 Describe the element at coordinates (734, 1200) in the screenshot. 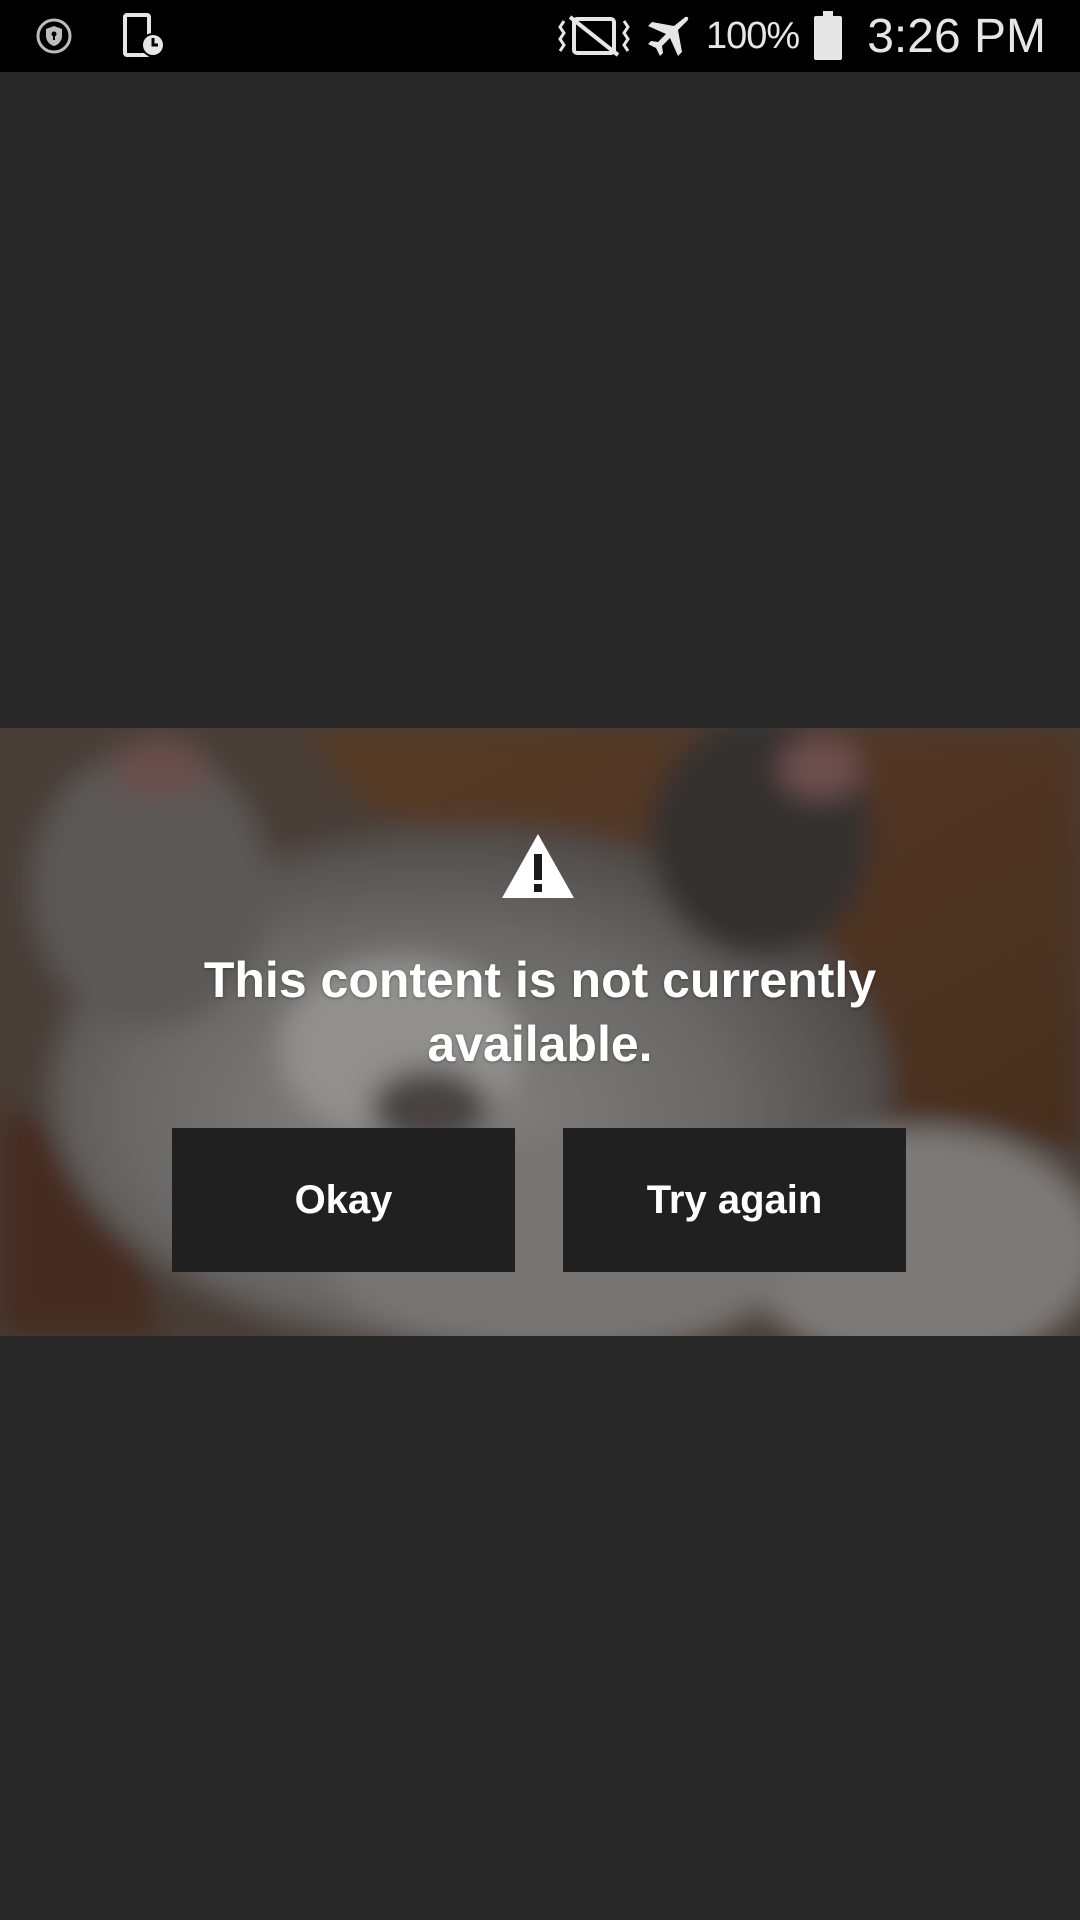

I see `try-again-button: Try again` at that location.